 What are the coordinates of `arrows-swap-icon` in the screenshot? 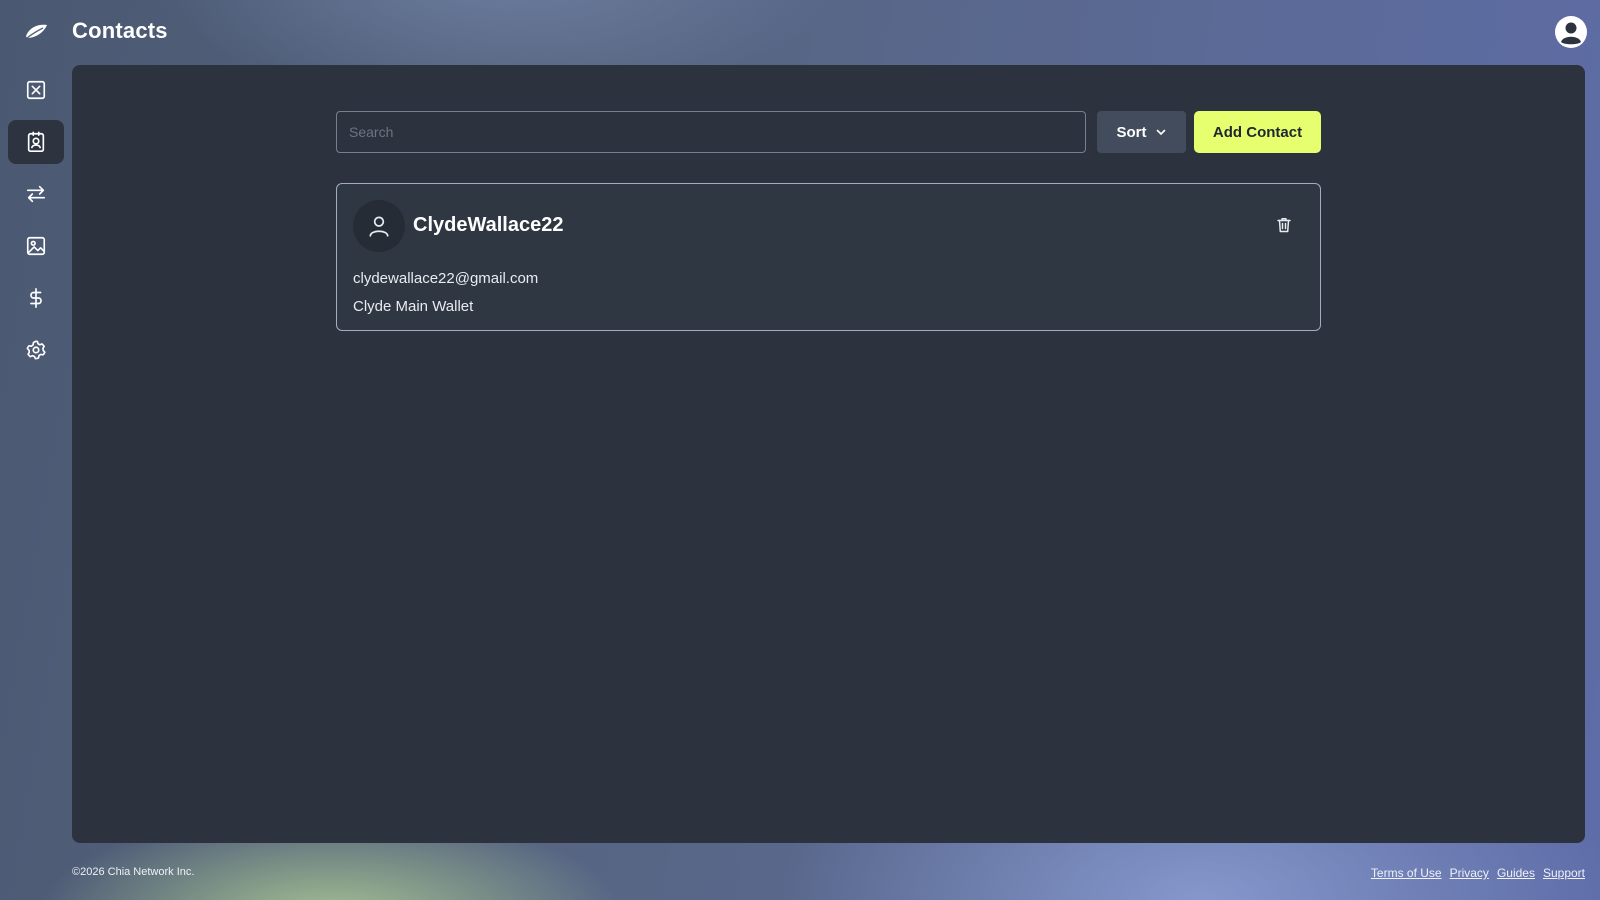 It's located at (36, 194).